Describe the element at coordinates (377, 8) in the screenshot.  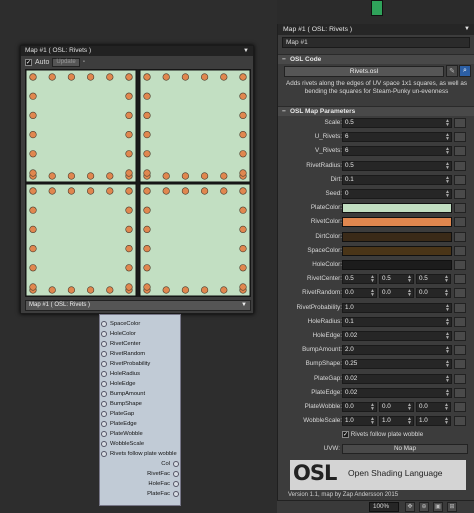
I see `graph-node-green` at that location.